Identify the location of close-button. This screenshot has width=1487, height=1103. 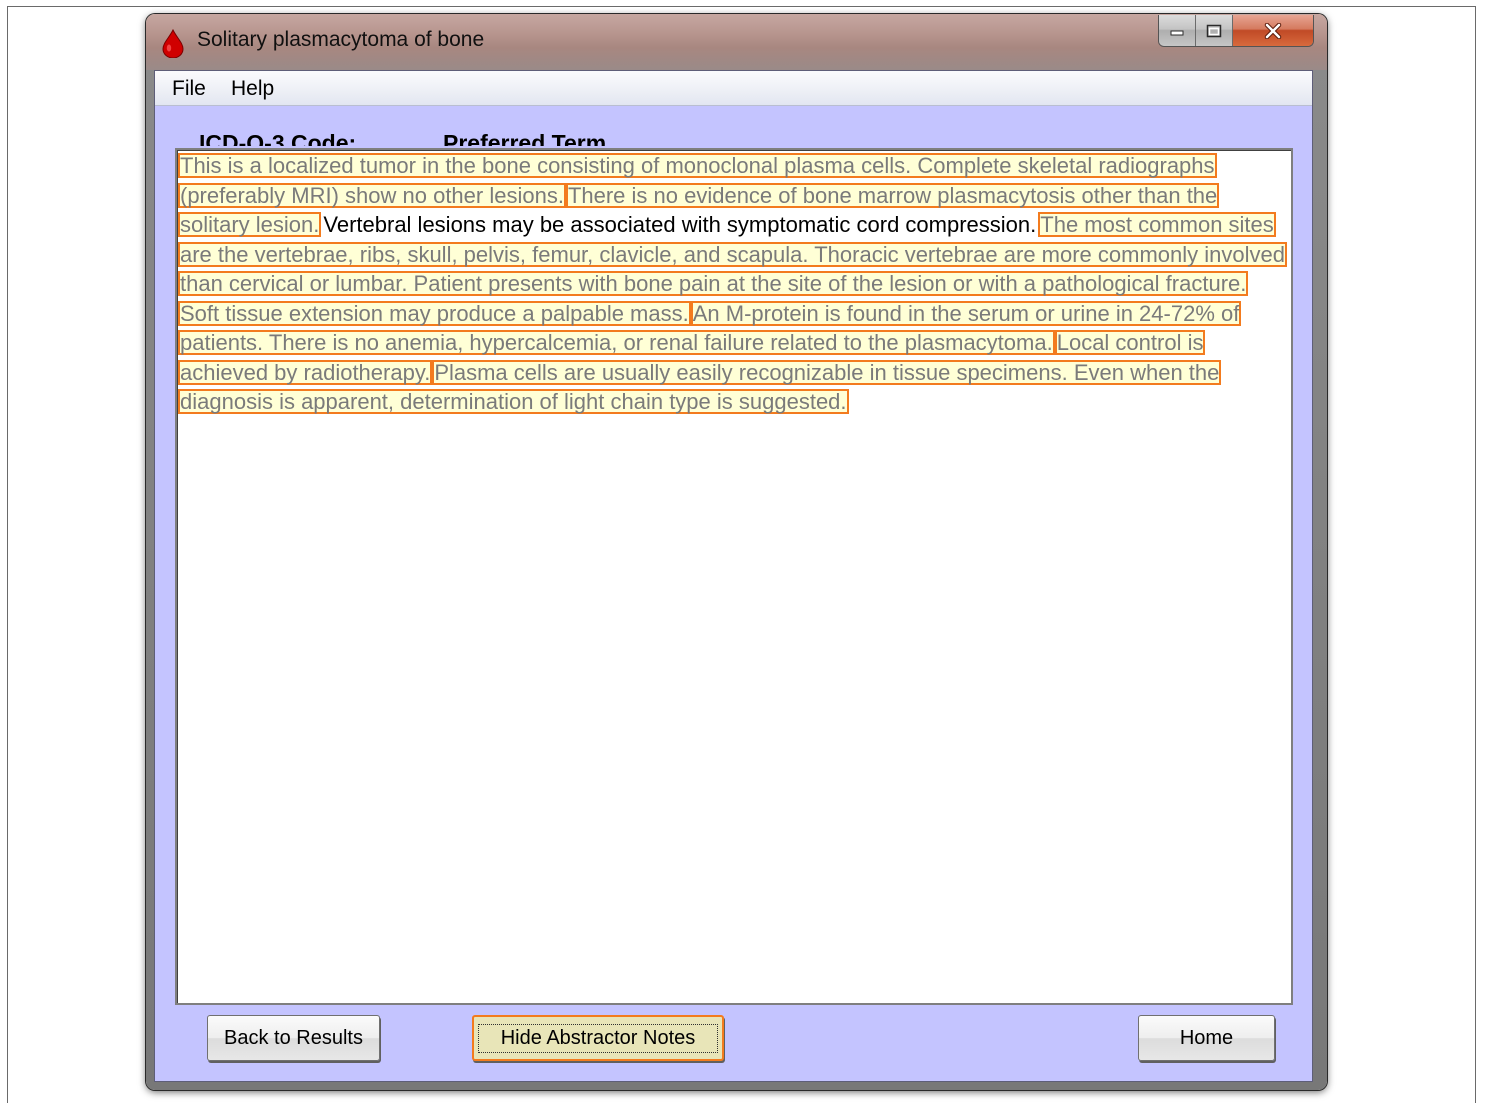
(1273, 30).